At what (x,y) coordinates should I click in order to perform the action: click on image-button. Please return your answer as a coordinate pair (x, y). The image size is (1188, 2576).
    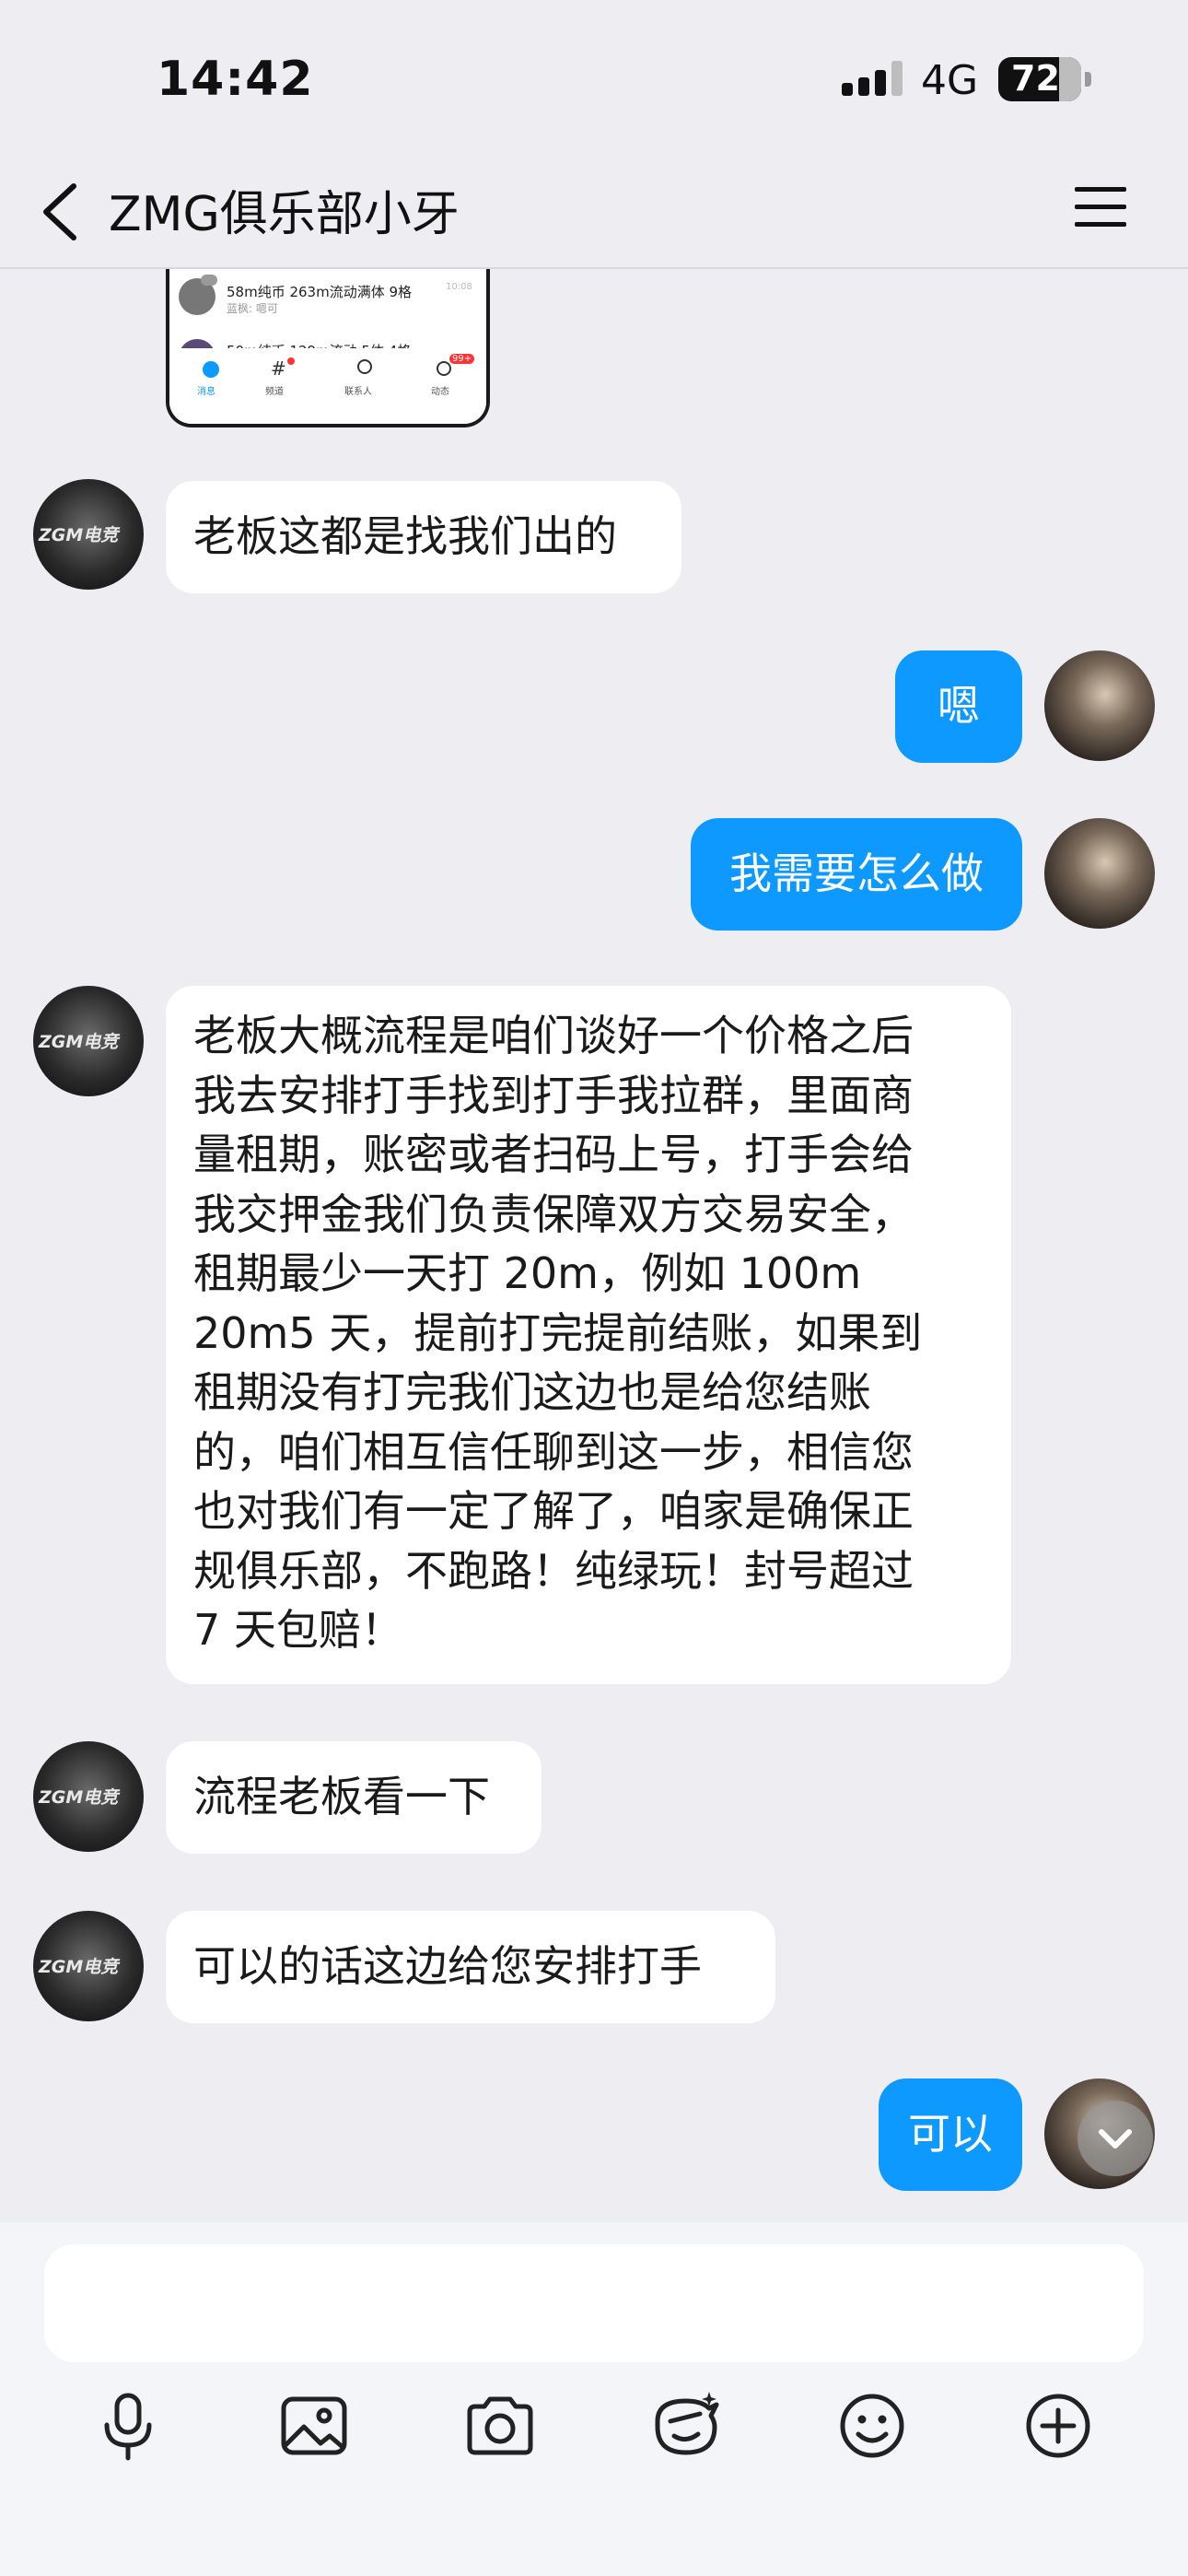
    Looking at the image, I should click on (314, 2425).